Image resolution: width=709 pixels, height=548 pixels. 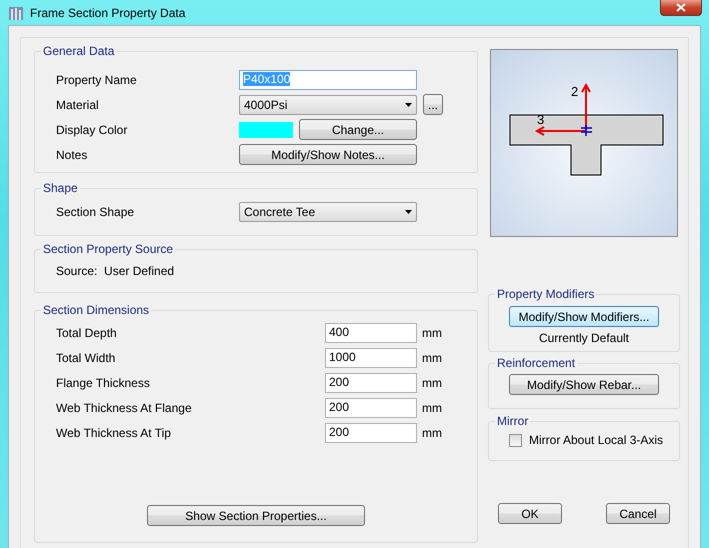 I want to click on mirror-checkbox, so click(x=515, y=440).